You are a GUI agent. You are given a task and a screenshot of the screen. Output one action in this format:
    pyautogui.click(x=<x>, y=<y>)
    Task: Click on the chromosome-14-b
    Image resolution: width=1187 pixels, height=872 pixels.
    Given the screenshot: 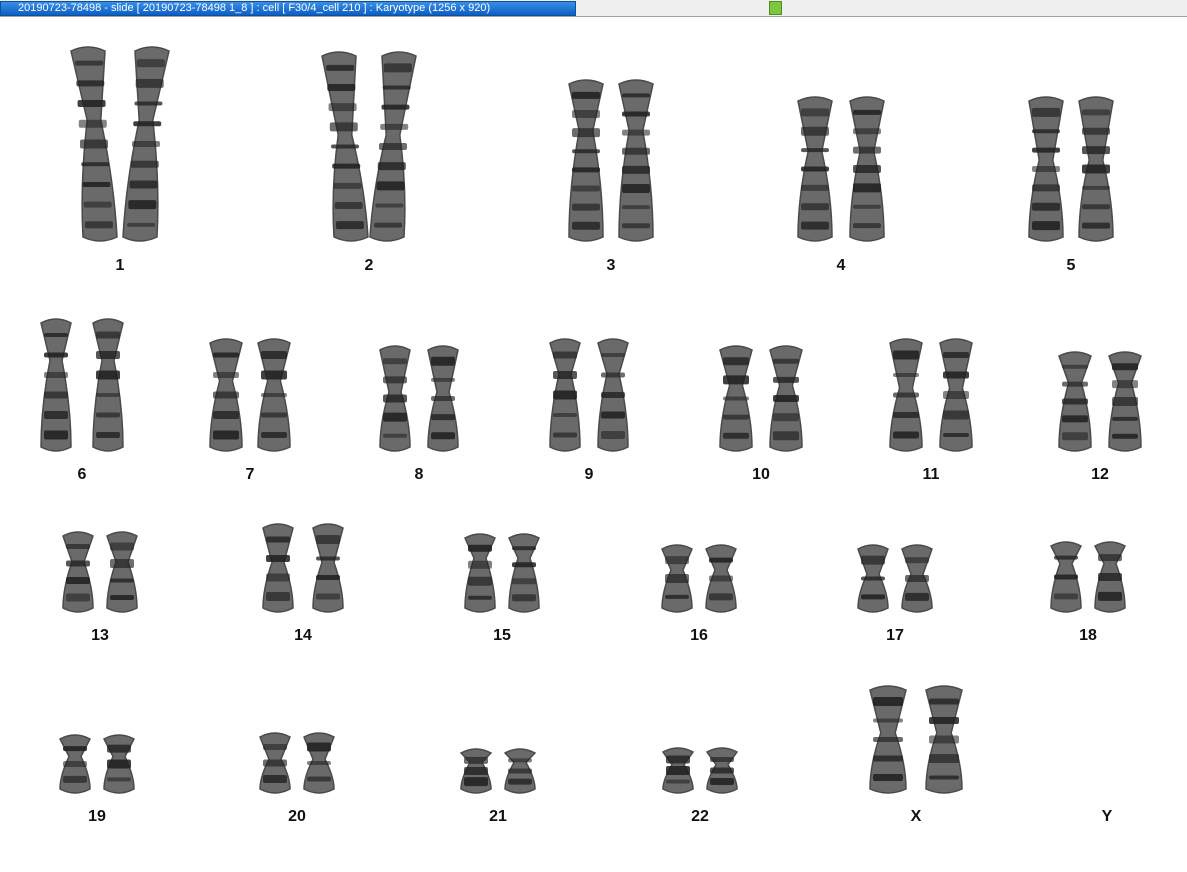 What is the action you would take?
    pyautogui.click(x=328, y=568)
    